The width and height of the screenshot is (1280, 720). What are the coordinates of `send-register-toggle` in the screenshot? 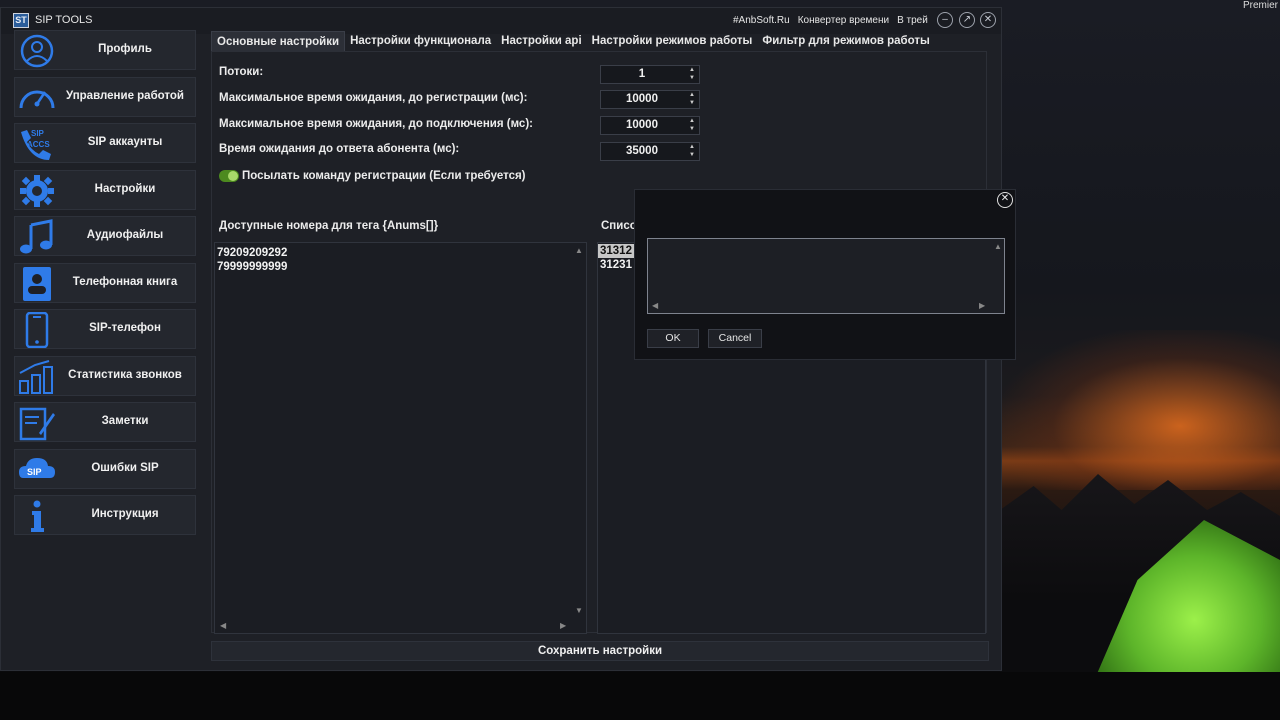 It's located at (229, 176).